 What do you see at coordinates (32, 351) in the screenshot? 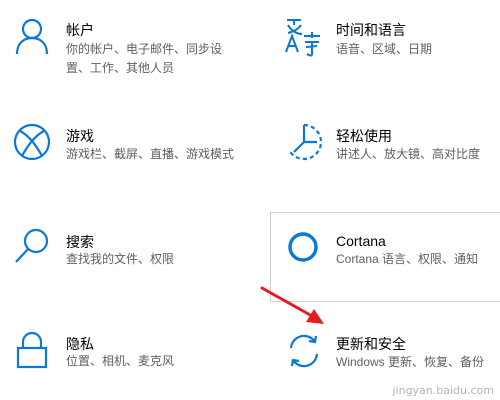
I see `lock-icon` at bounding box center [32, 351].